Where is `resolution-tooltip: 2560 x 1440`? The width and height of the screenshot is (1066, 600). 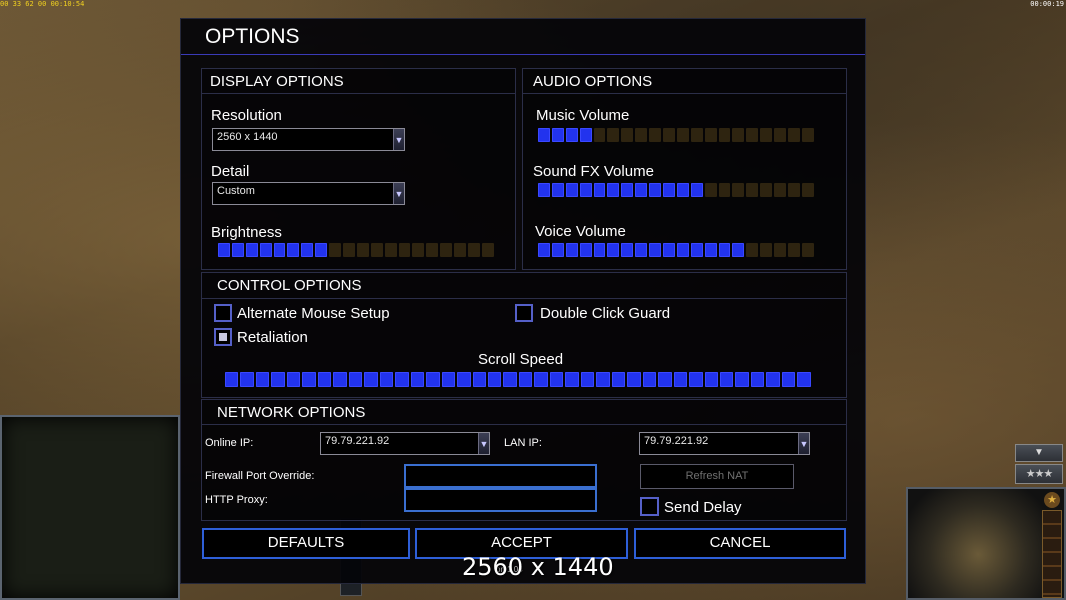 resolution-tooltip: 2560 x 1440 is located at coordinates (538, 567).